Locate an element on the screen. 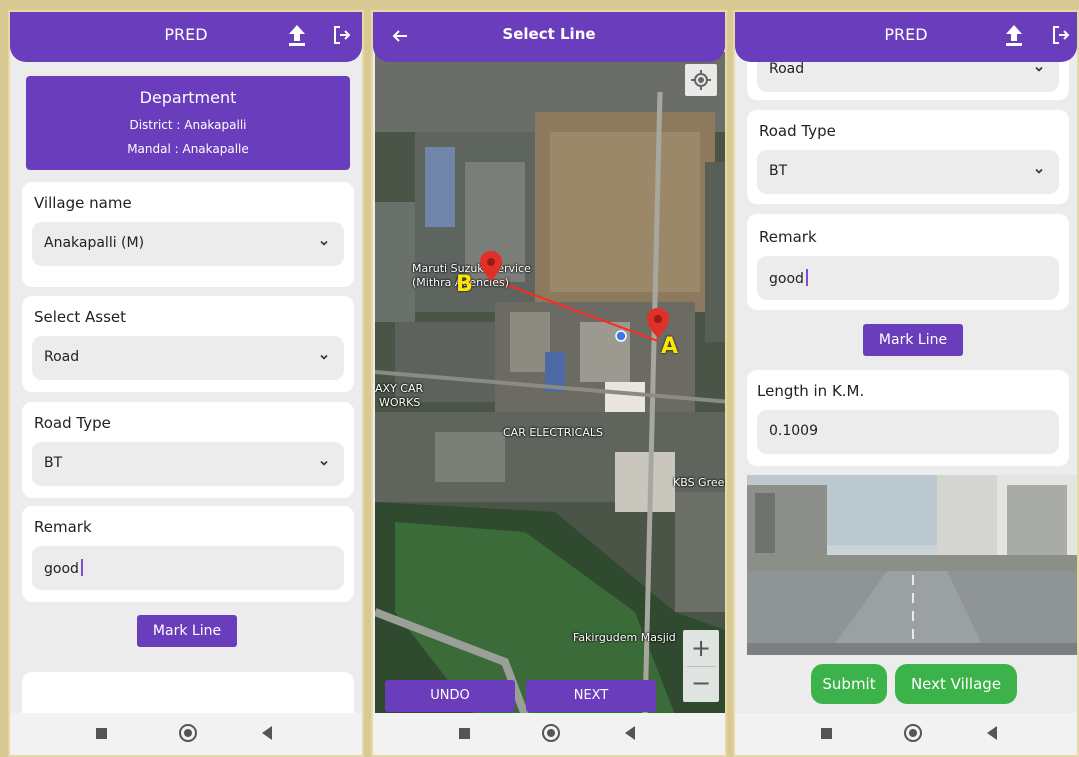  department-title: Department is located at coordinates (188, 97).